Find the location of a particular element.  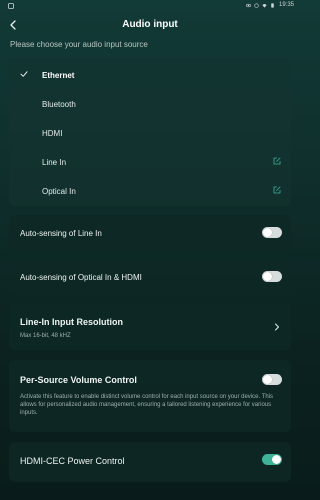

source-item-line-in: Line In is located at coordinates (150, 161).